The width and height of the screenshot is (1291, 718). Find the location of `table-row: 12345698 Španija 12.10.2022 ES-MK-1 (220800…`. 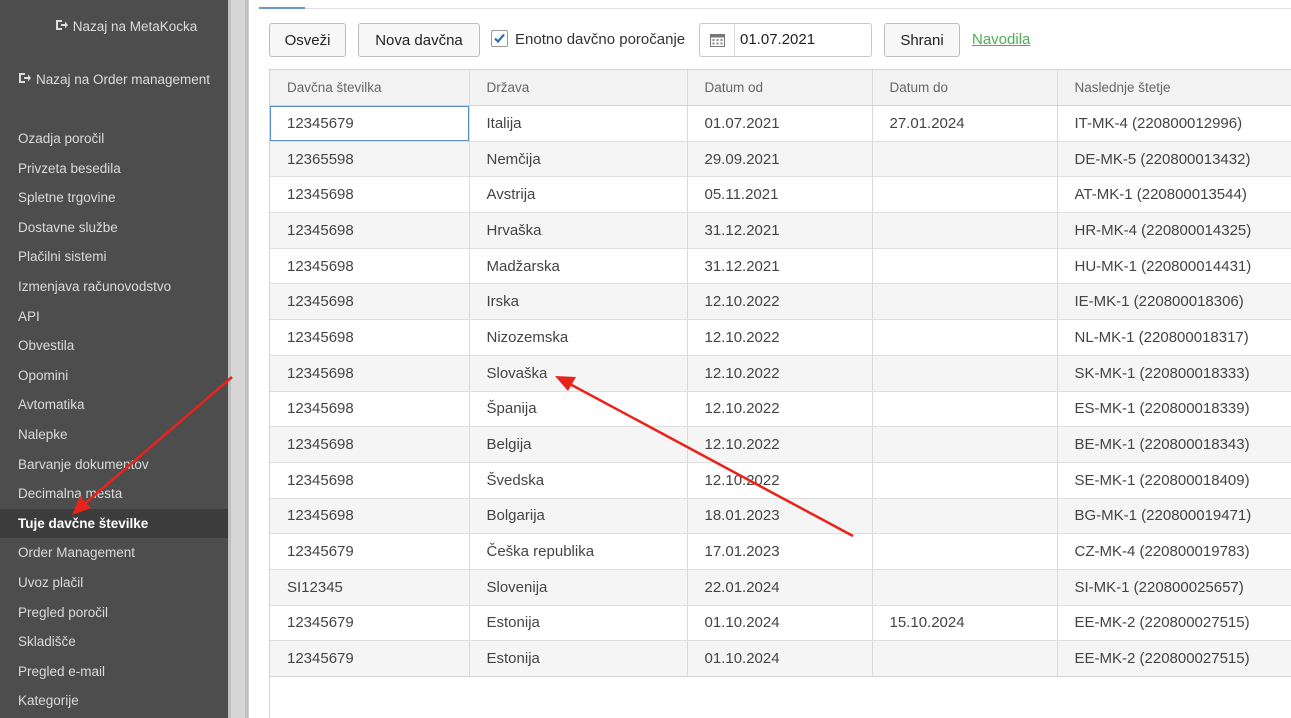

table-row: 12345698 Španija 12.10.2022 ES-MK-1 (220800… is located at coordinates (780, 409).